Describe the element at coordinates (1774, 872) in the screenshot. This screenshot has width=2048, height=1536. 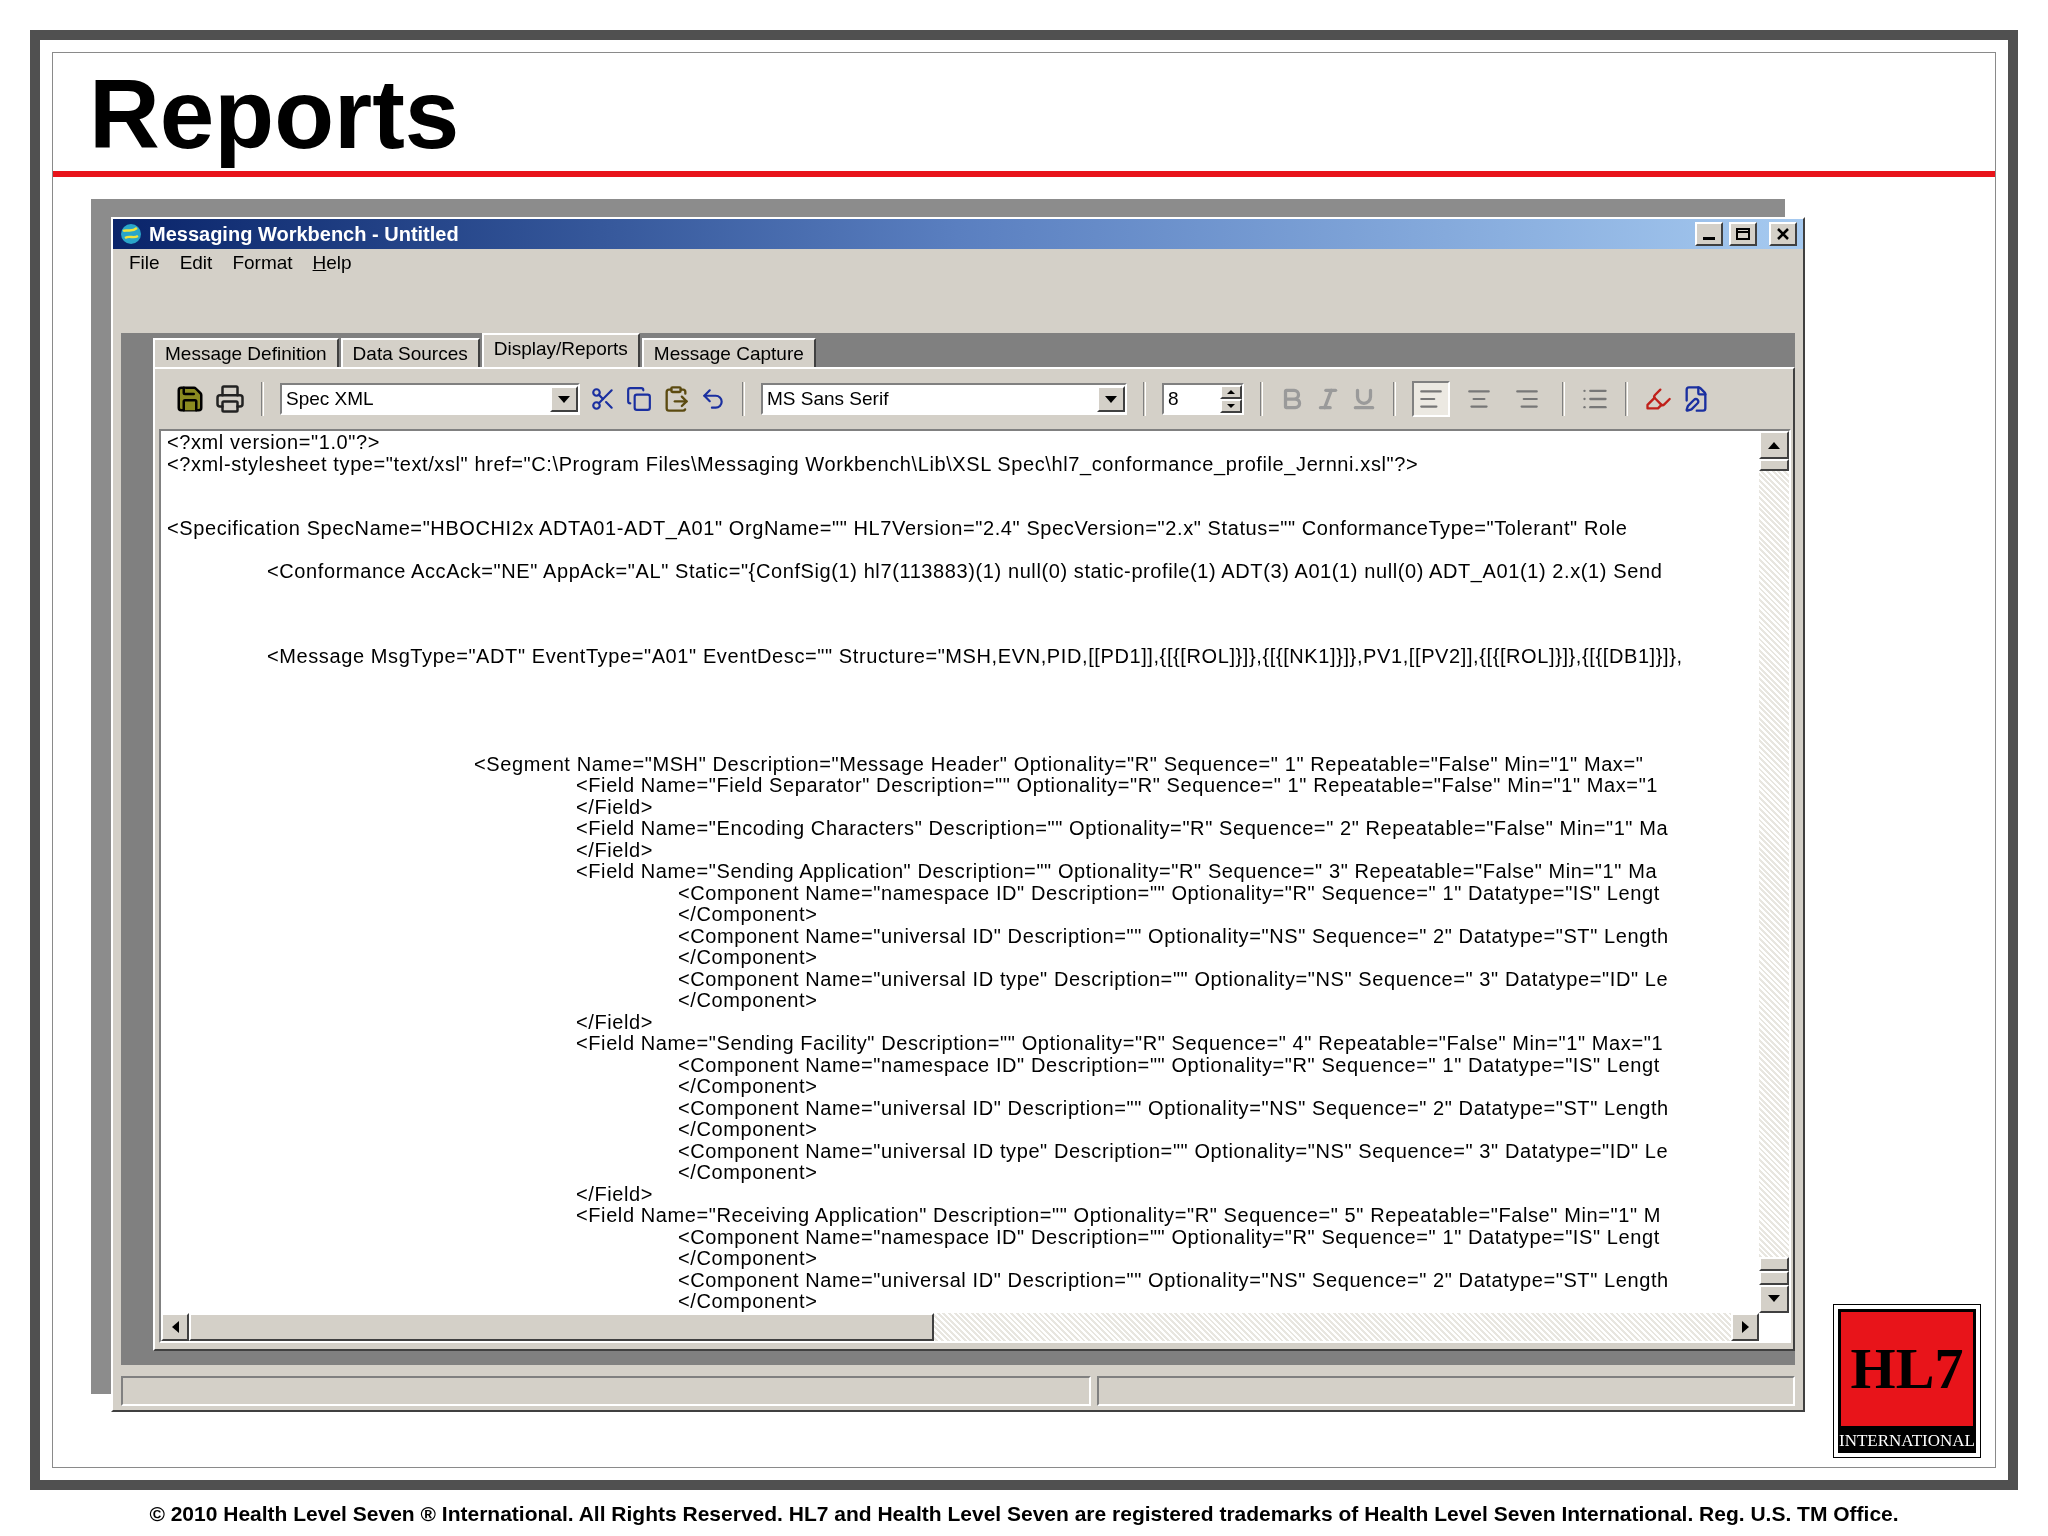
I see `vertical-scrollbar` at that location.